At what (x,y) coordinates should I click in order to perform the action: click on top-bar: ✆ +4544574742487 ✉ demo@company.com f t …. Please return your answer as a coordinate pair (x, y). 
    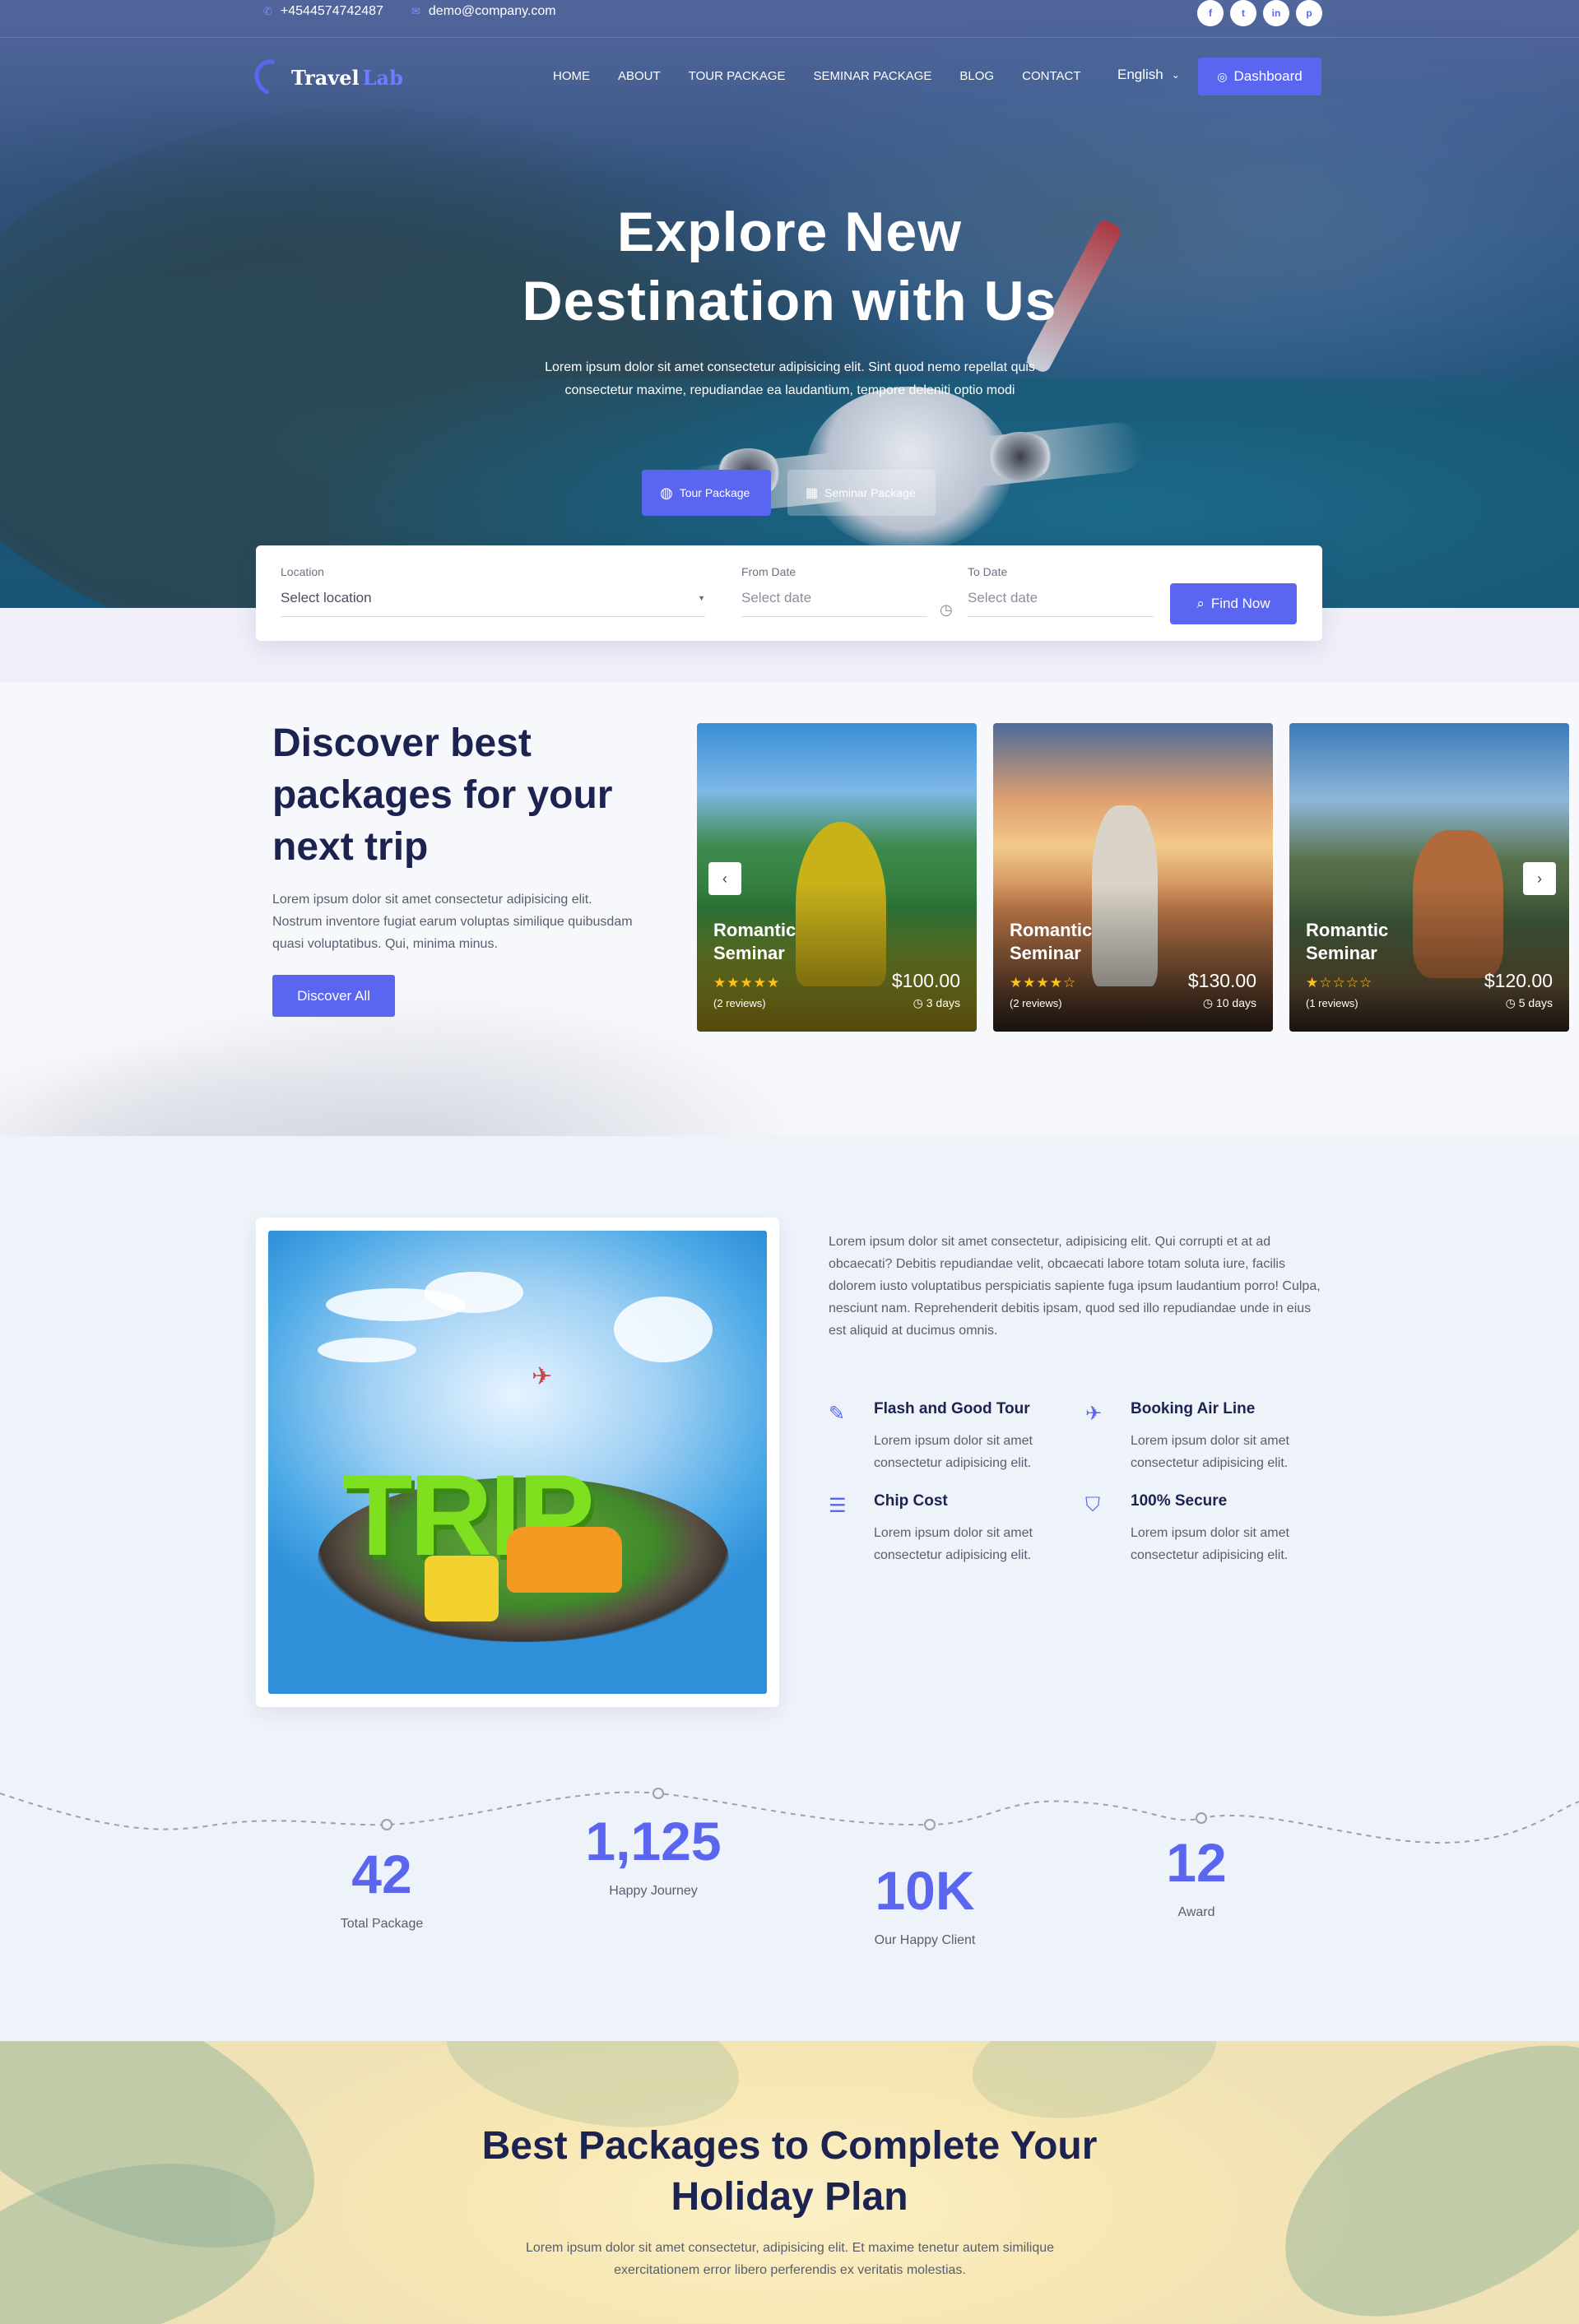
    Looking at the image, I should click on (789, 19).